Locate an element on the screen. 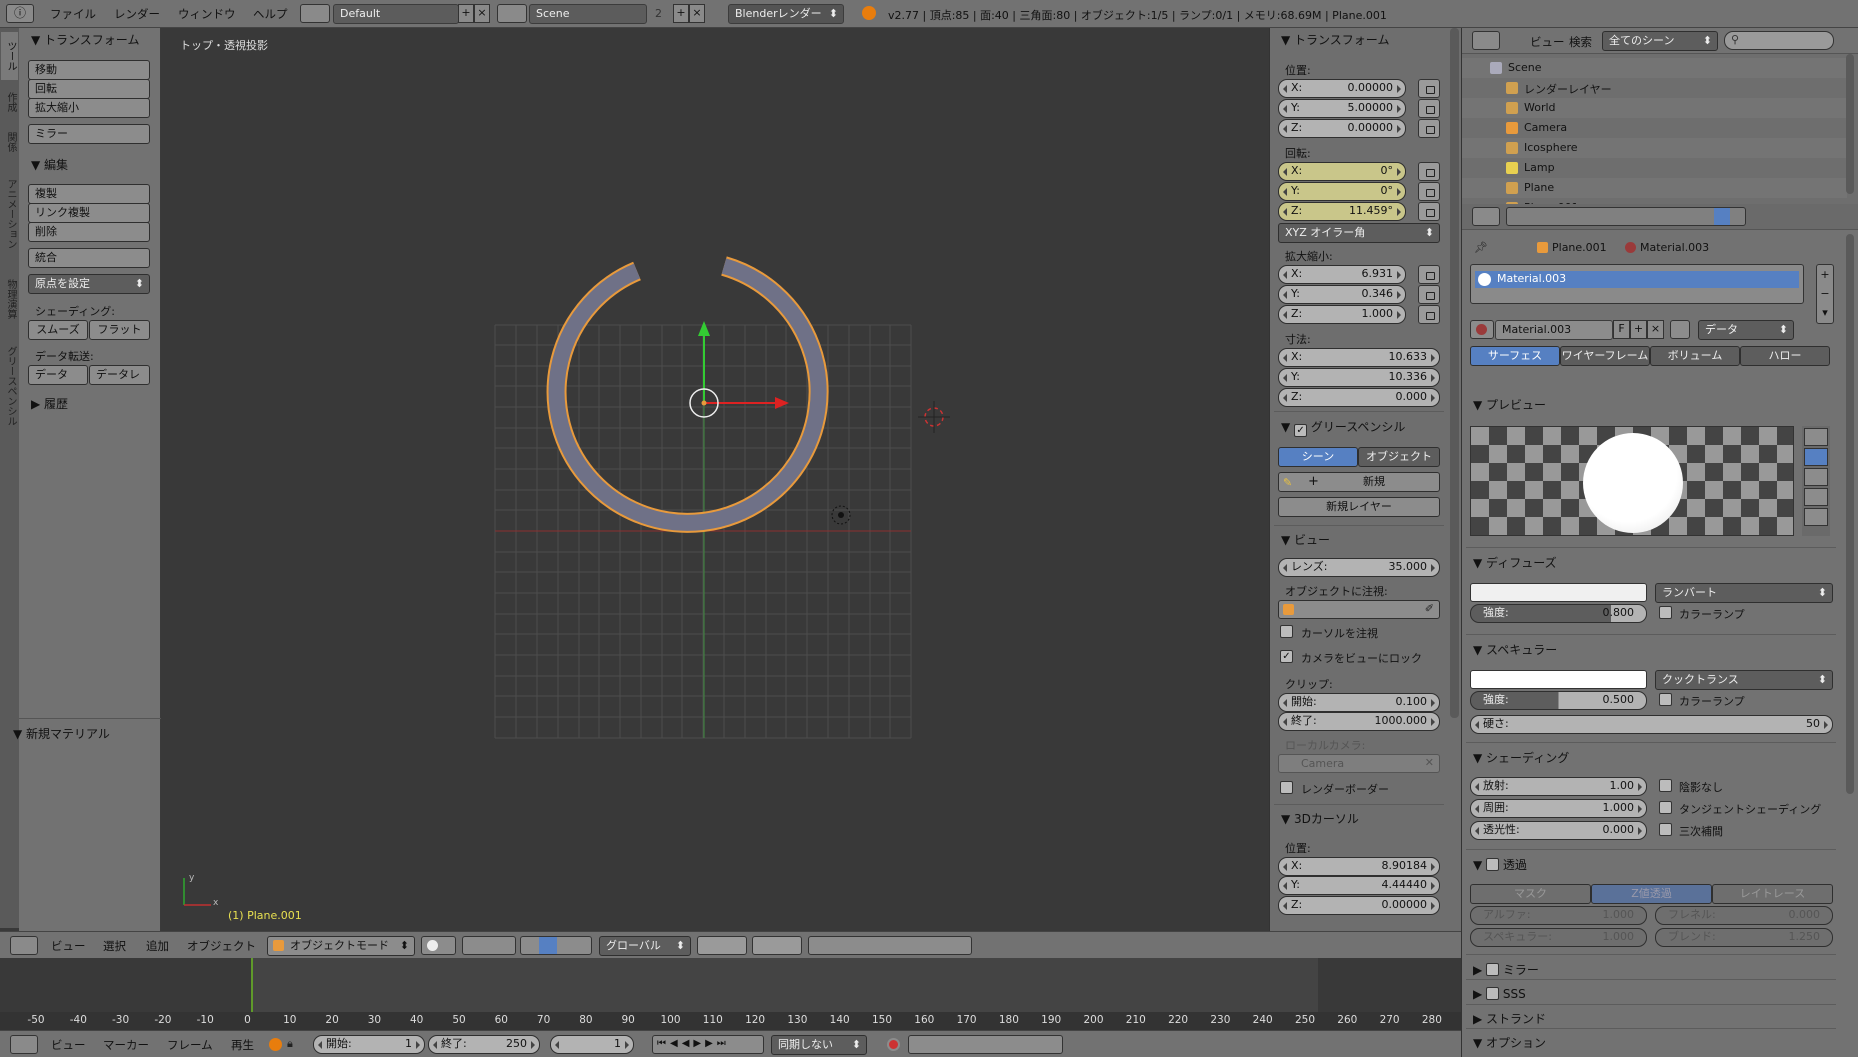 The image size is (1858, 1057). layout-icon is located at coordinates (315, 13).